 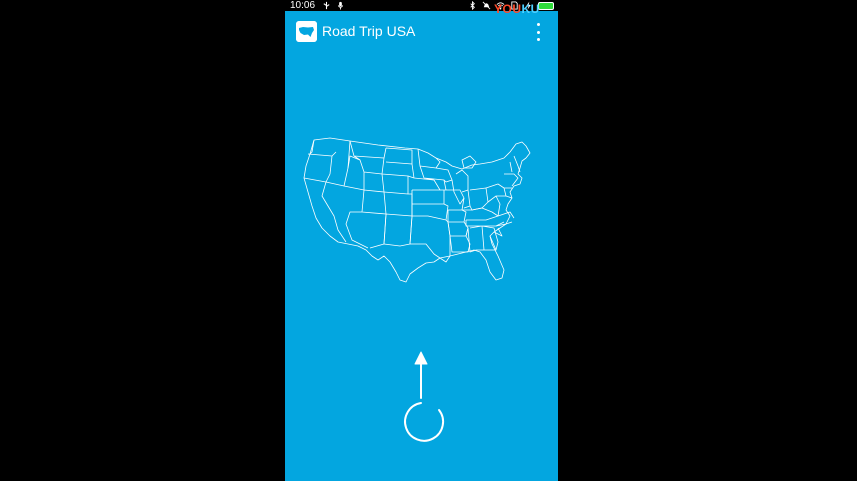 I want to click on battery-icon, so click(x=546, y=5).